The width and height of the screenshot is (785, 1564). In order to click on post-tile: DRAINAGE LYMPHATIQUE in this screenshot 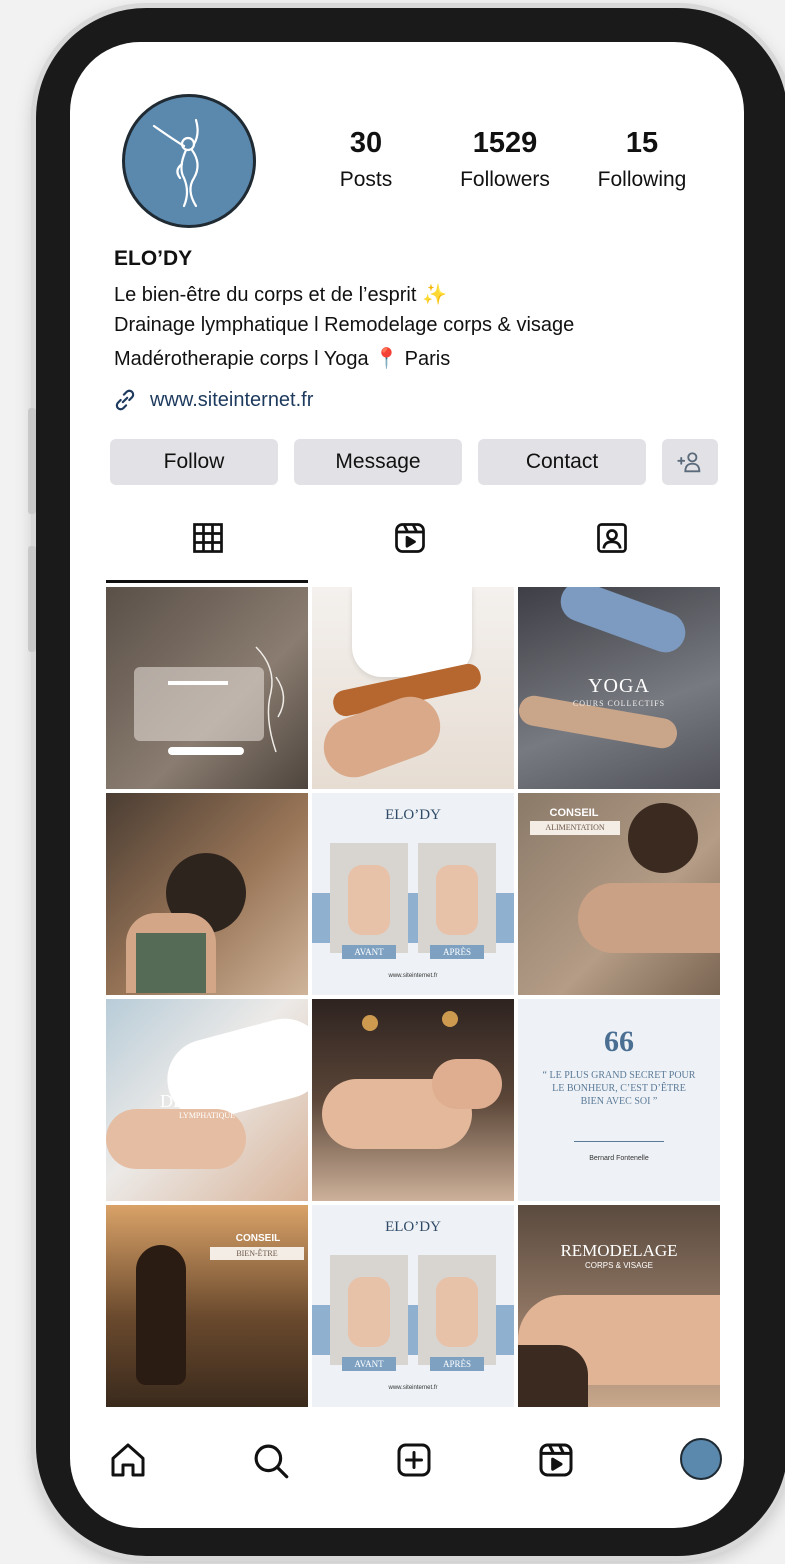, I will do `click(207, 1100)`.